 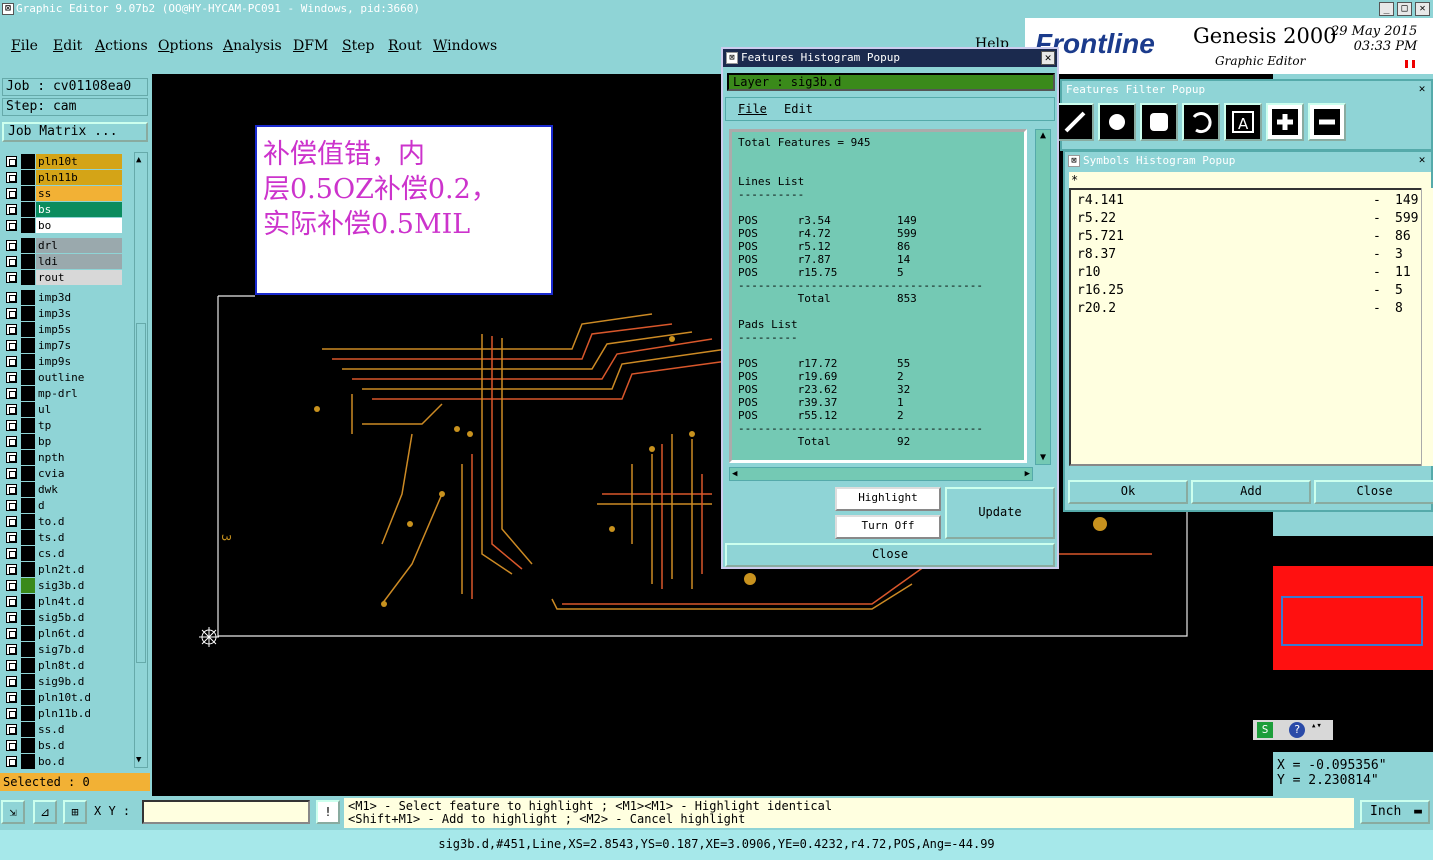 I want to click on highlight-button: Highlight, so click(x=888, y=499).